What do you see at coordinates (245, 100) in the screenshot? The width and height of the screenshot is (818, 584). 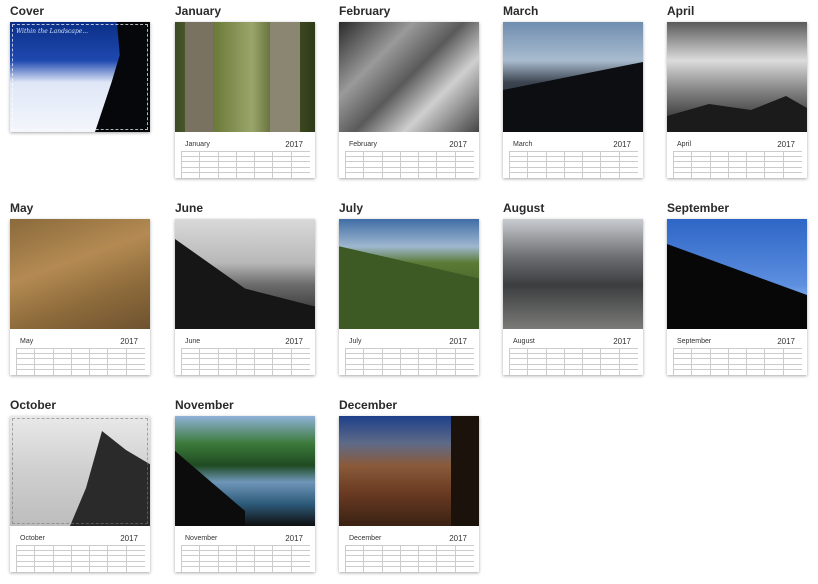 I see `month-thumbnail: January 2017` at bounding box center [245, 100].